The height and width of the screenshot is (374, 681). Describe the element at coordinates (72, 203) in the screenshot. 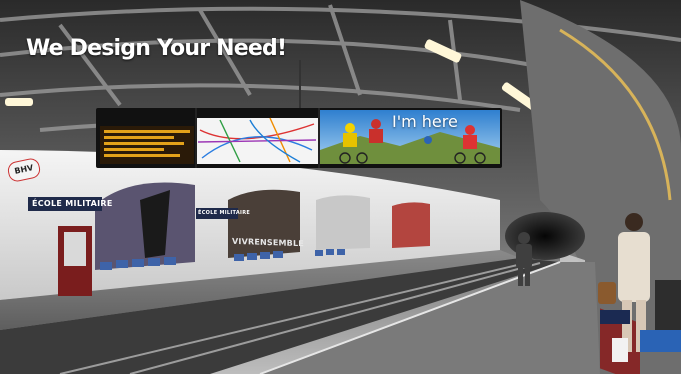

I see `station-sign-left-text: ÉCOLE MILITAIRE` at that location.